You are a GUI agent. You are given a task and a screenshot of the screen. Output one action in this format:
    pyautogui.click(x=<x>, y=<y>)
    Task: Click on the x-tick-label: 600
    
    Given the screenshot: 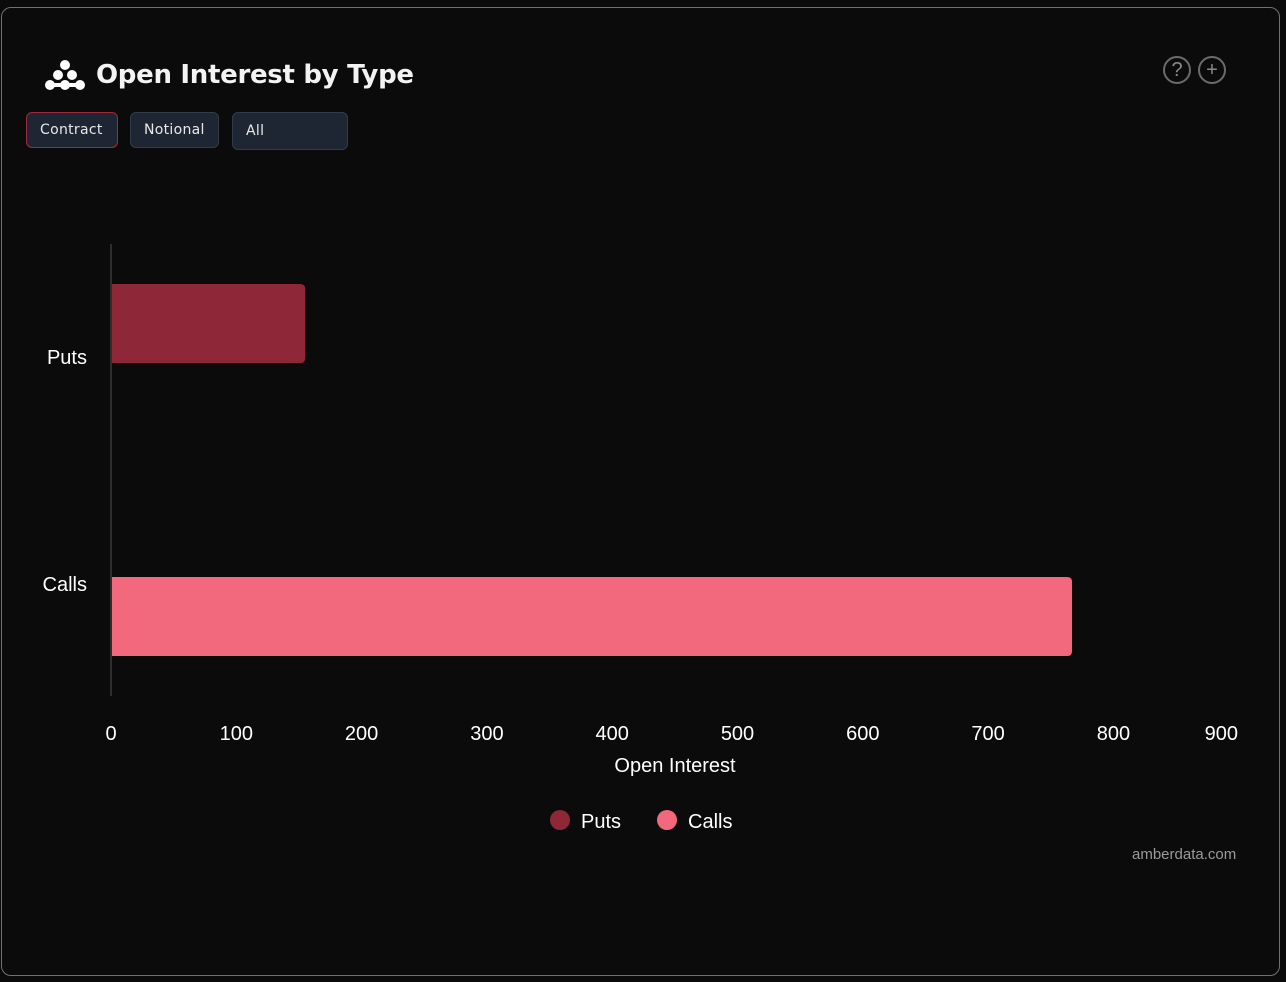 What is the action you would take?
    pyautogui.click(x=862, y=734)
    